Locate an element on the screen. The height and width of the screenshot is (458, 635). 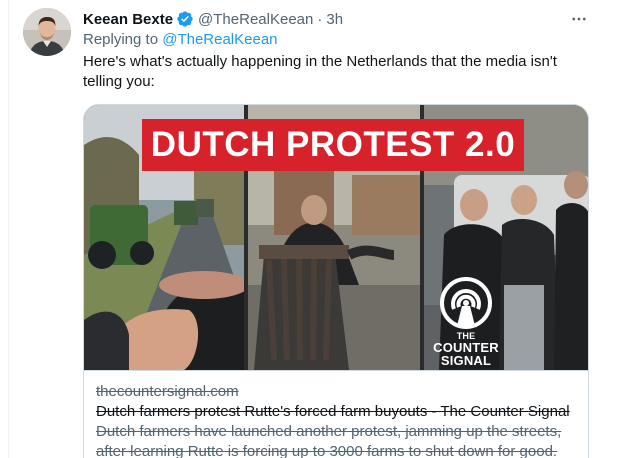
tweet-header: Keean Bexte @TheRealKeean · 3h is located at coordinates (213, 19).